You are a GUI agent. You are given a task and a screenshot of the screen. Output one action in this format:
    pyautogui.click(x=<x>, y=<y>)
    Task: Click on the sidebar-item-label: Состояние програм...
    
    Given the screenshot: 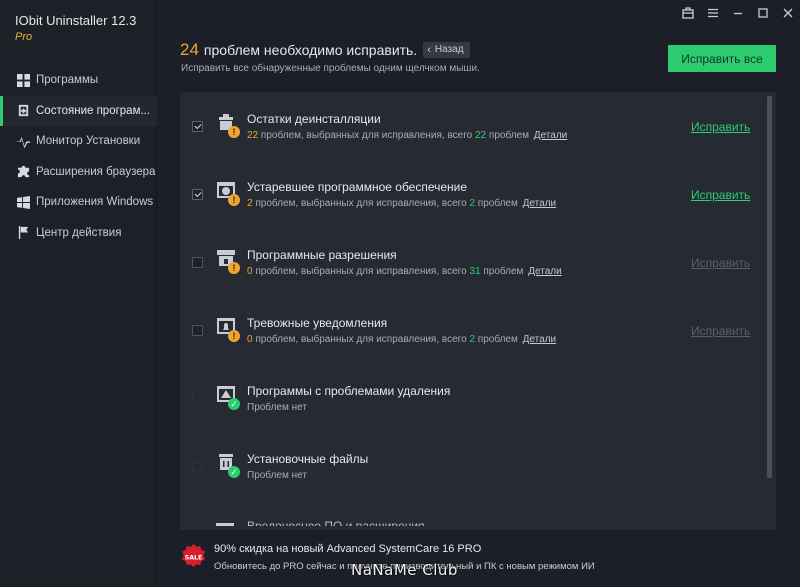 What is the action you would take?
    pyautogui.click(x=93, y=110)
    